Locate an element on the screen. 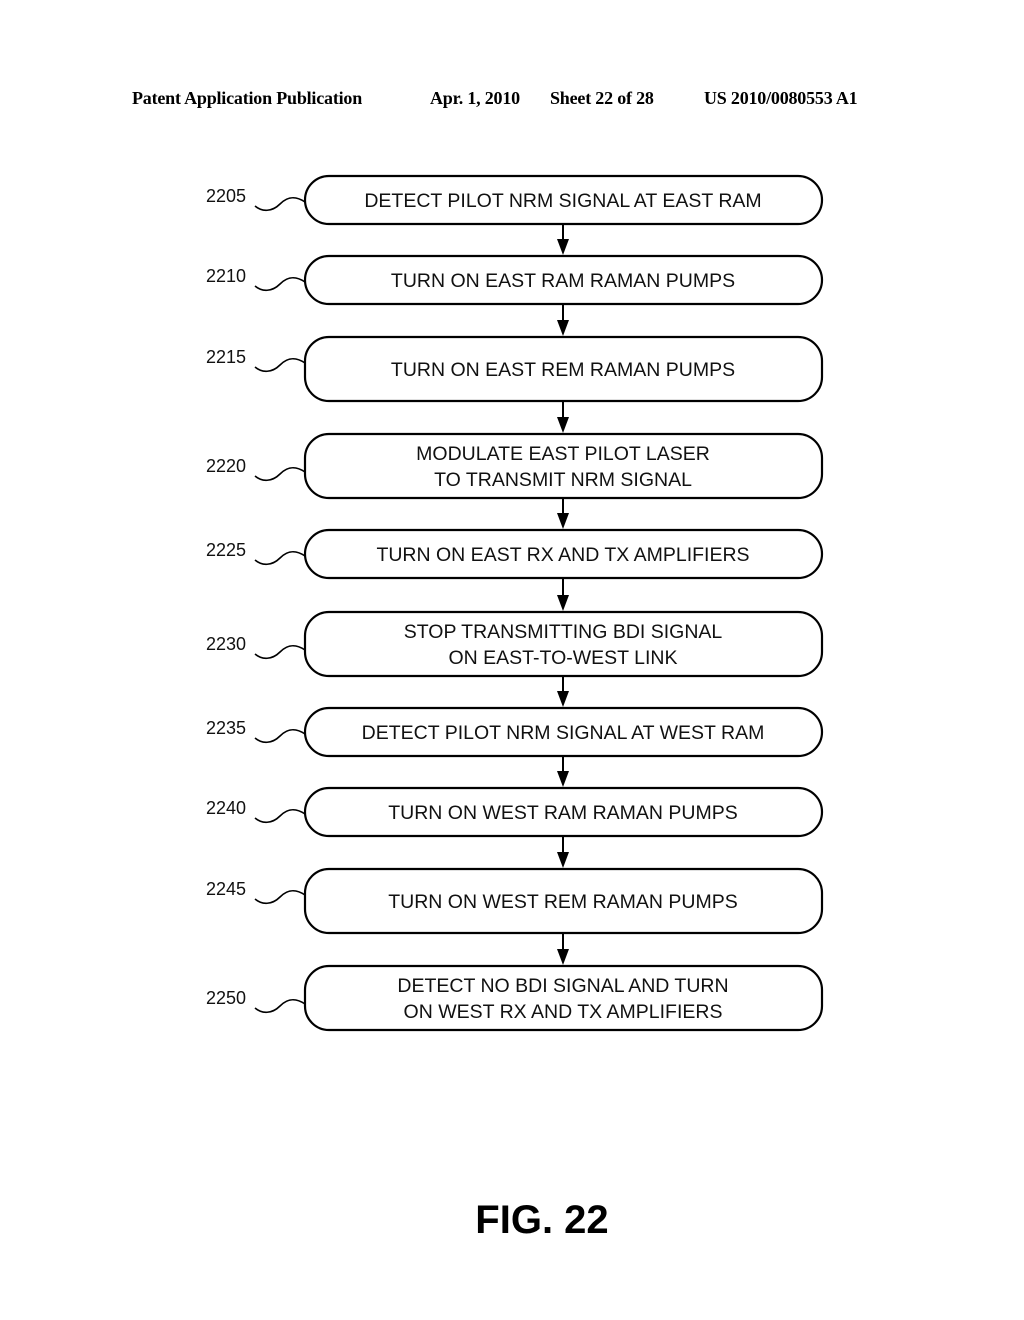 Image resolution: width=1024 pixels, height=1320 pixels. flow-step: DETECT PILOT NRM SIGNAL AT WEST RAM 2235 is located at coordinates (515, 732).